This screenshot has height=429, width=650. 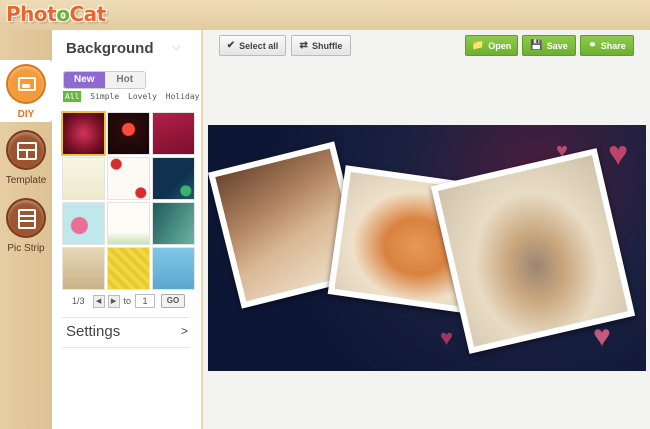 I want to click on background-tabs: New Hot, so click(x=104, y=80).